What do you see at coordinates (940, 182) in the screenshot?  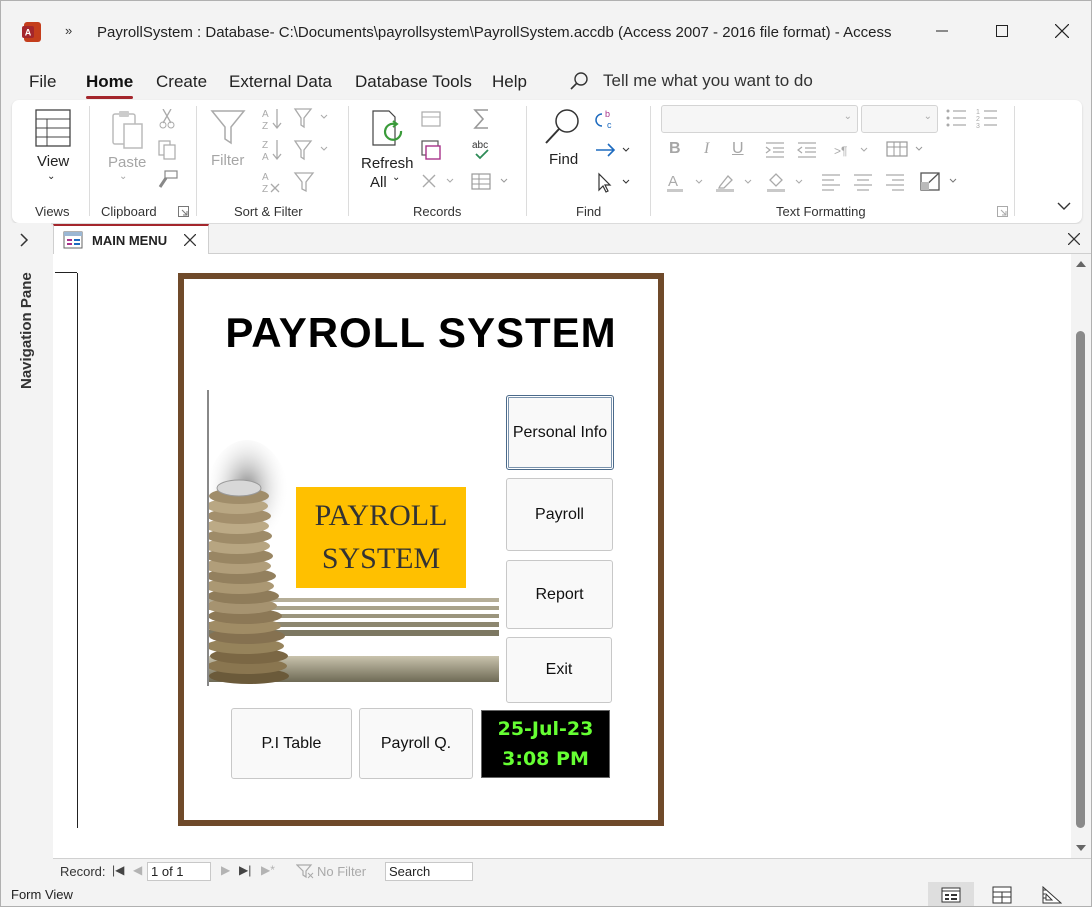 I see `alternate-row-color-icon` at bounding box center [940, 182].